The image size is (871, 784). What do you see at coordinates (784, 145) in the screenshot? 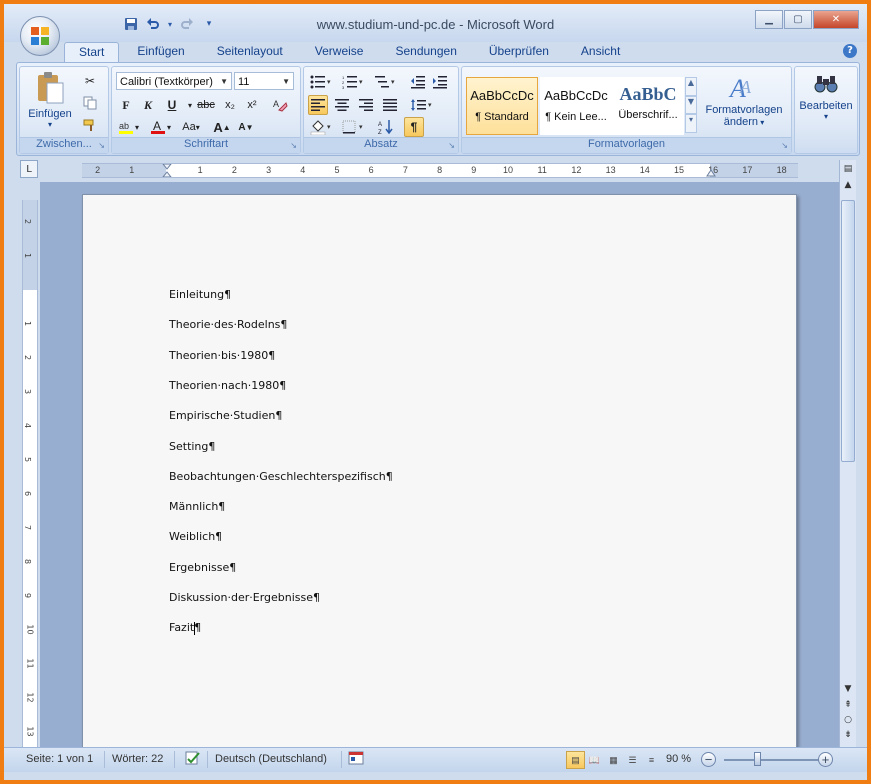
I see `styles-dialog-launcher-icon: ↘` at bounding box center [784, 145].